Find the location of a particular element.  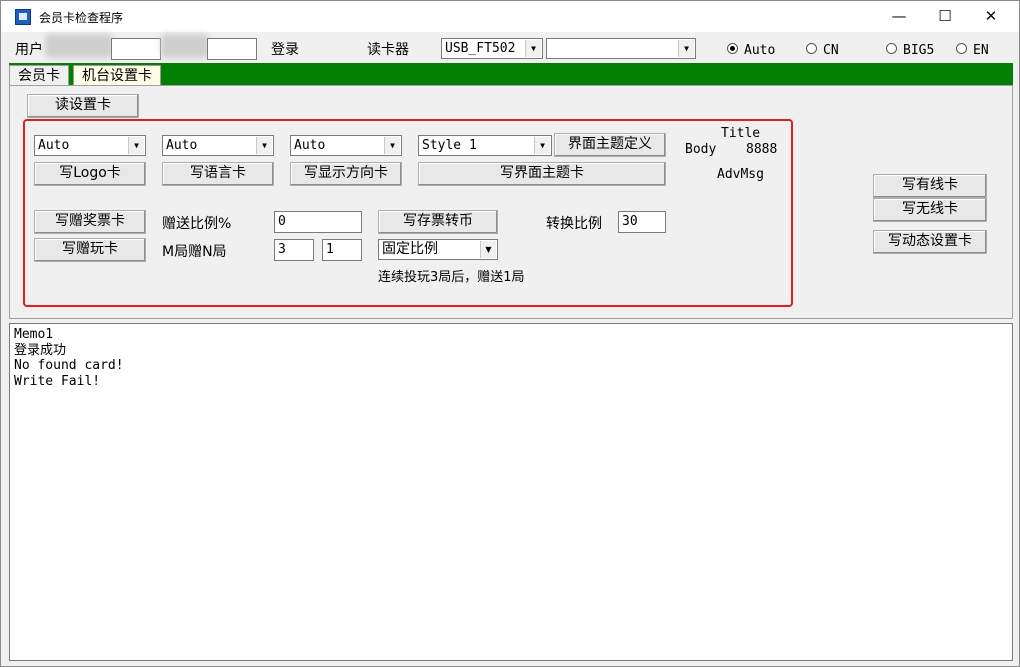

password-blurred is located at coordinates (185, 46).